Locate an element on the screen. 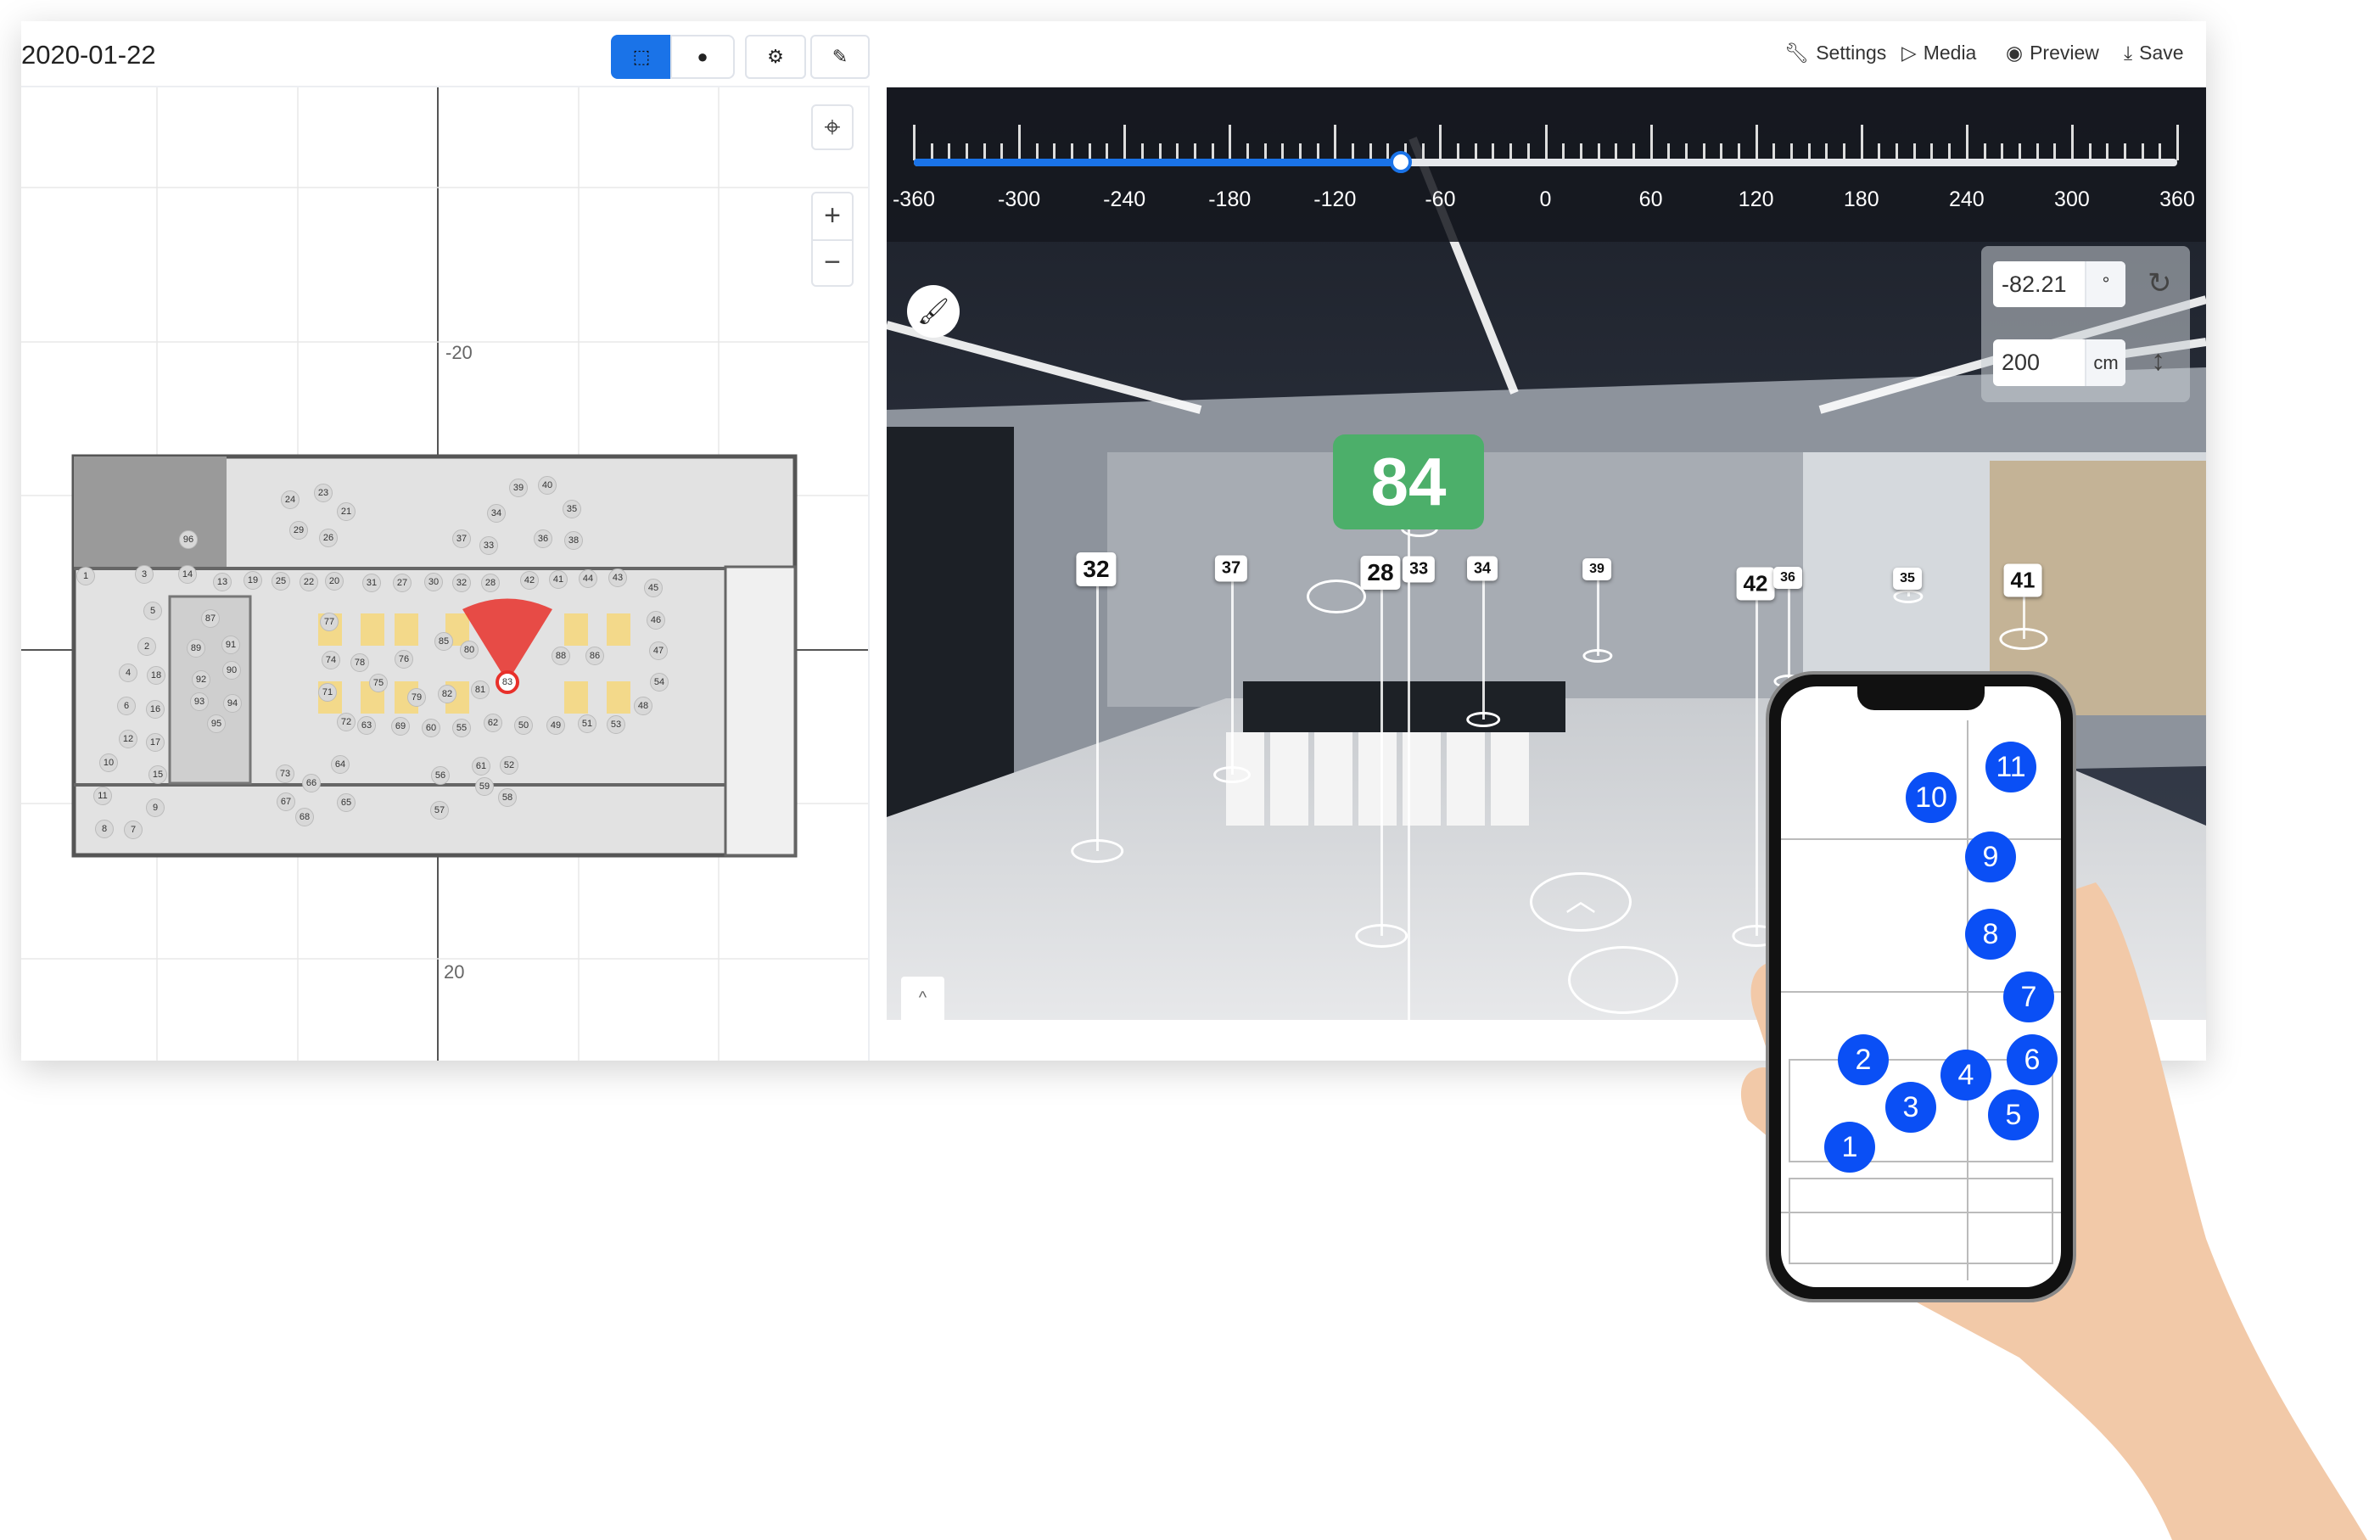 Image resolution: width=2380 pixels, height=1540 pixels. collapse-button: ^ is located at coordinates (922, 999).